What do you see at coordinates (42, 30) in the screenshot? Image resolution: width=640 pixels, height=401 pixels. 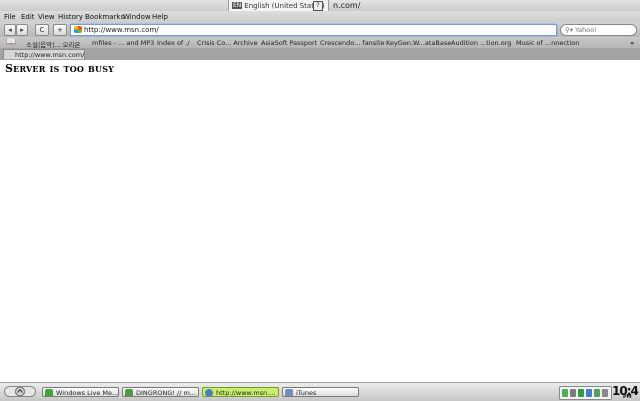 I see `reload-button: C` at bounding box center [42, 30].